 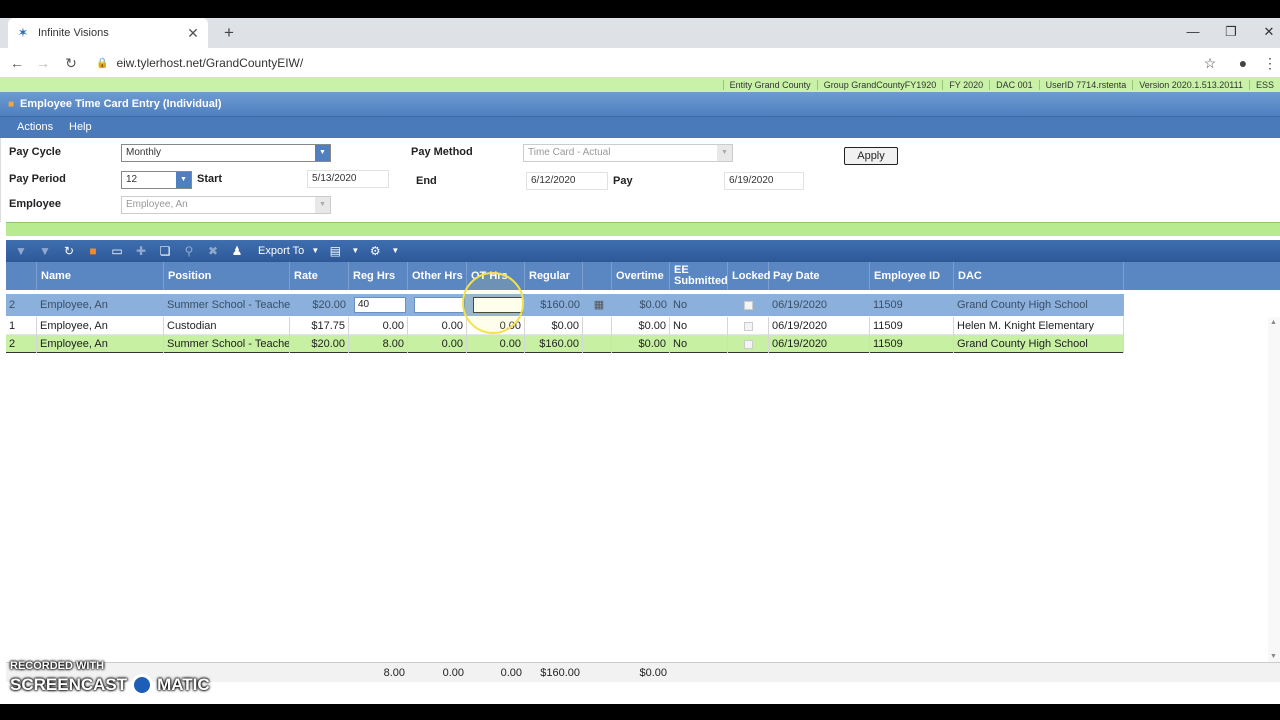 I want to click on user-icon: ♟, so click(x=237, y=251).